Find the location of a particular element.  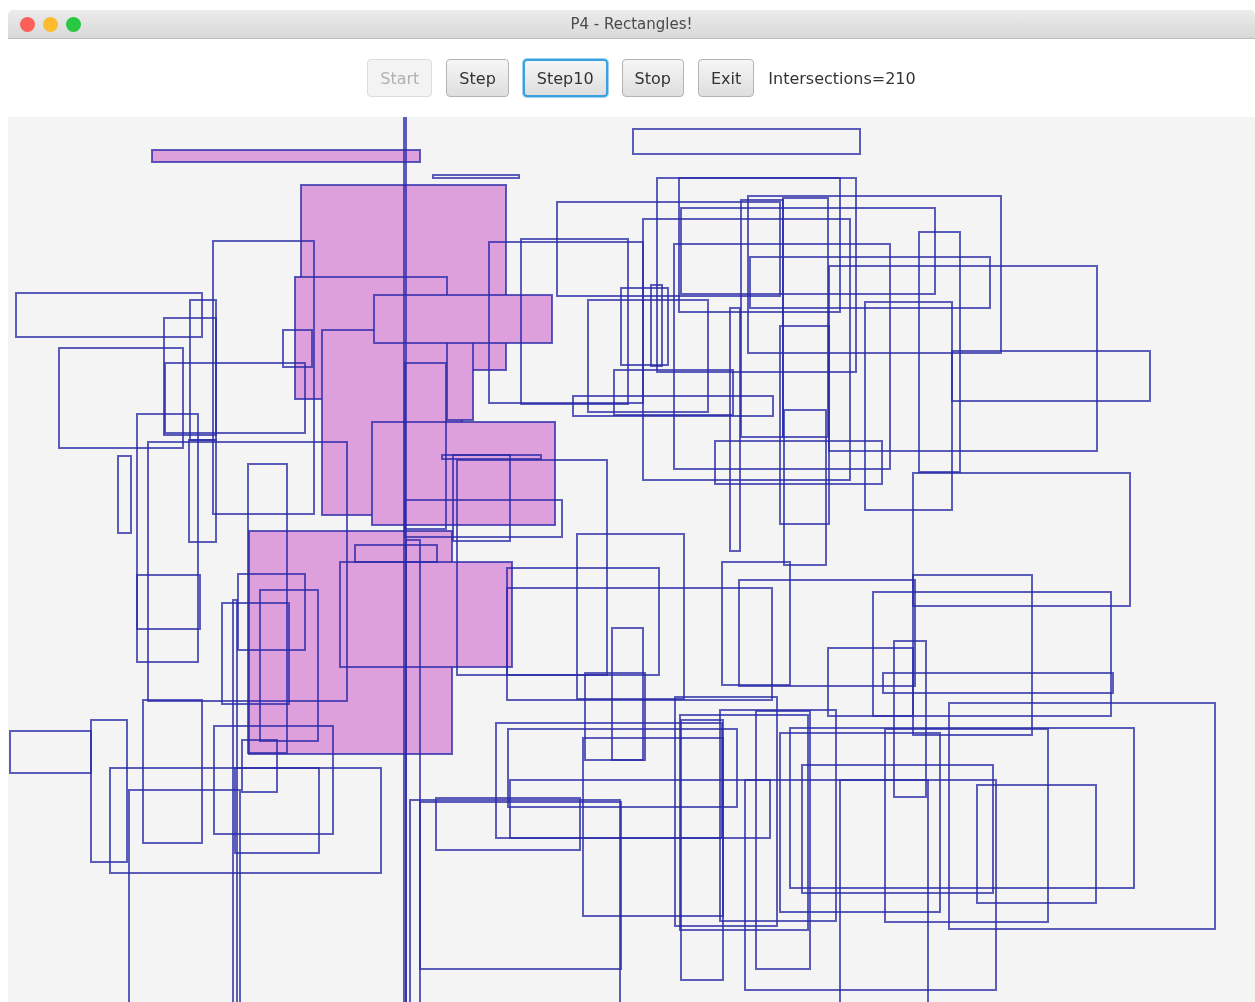

intersections-label: Intersections=210 is located at coordinates (842, 78).